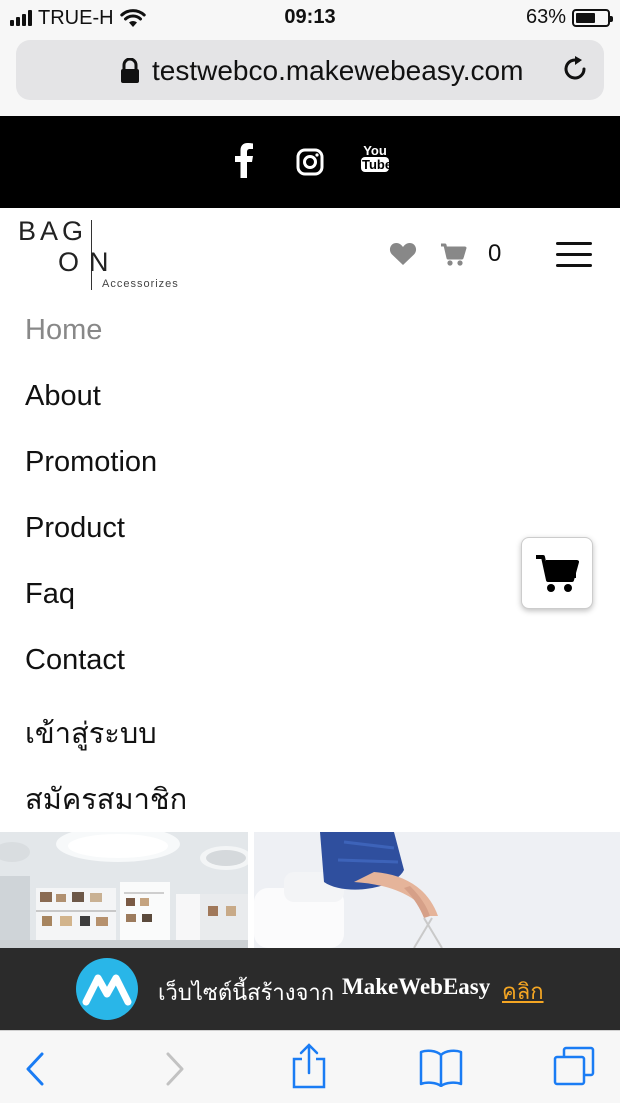 This screenshot has height=1103, width=620. Describe the element at coordinates (337, 71) in the screenshot. I see `url-text: testwebco.makewebeasy.com` at that location.